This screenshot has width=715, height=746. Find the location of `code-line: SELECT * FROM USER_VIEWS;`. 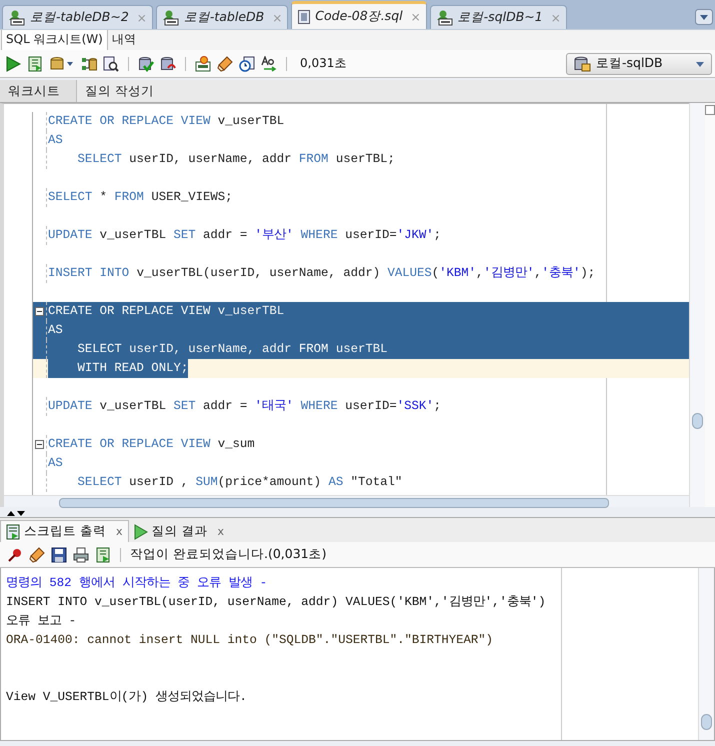

code-line: SELECT * FROM USER_VIEWS; is located at coordinates (140, 197).